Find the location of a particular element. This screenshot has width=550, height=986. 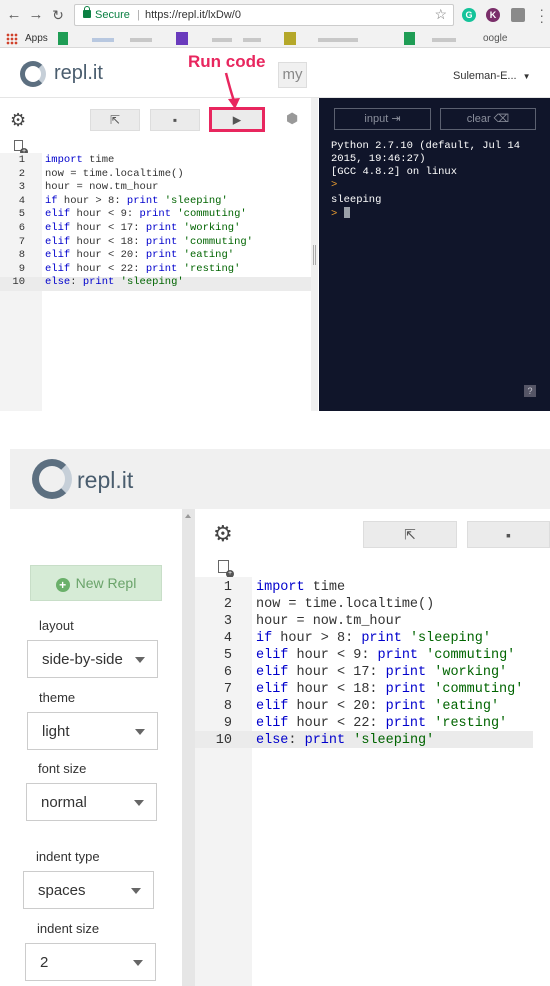

apps-grid-icon is located at coordinates (12, 39).